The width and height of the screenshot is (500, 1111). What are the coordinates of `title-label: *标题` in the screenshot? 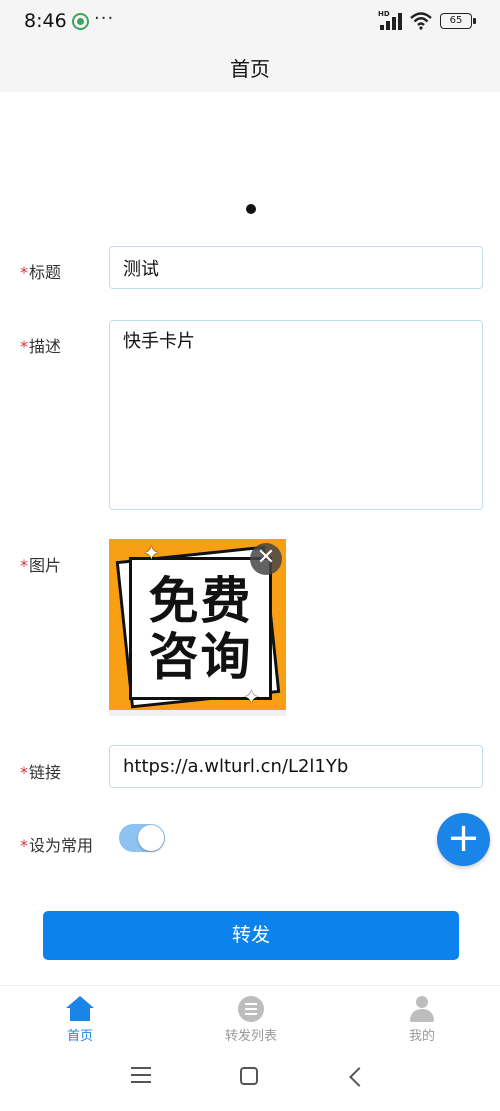 It's located at (40, 271).